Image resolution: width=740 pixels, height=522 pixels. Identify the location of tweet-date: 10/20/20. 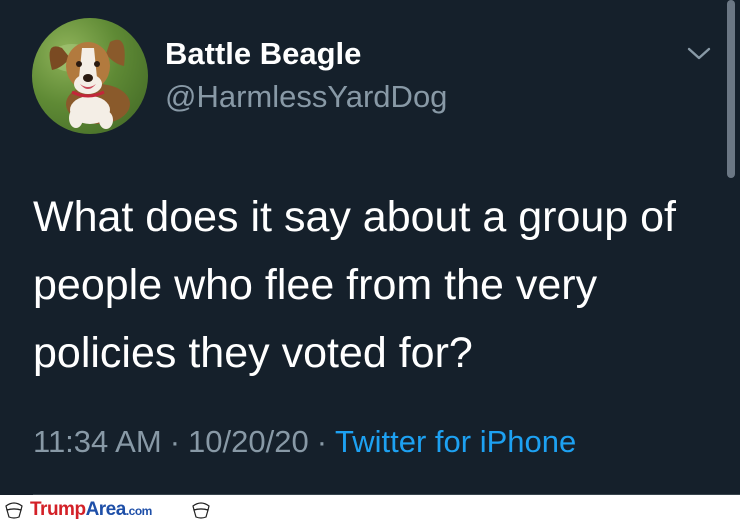
(248, 441).